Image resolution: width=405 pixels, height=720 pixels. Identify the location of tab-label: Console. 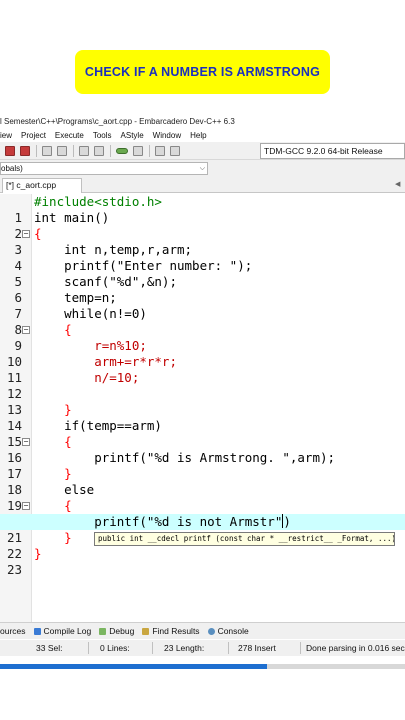
(233, 631).